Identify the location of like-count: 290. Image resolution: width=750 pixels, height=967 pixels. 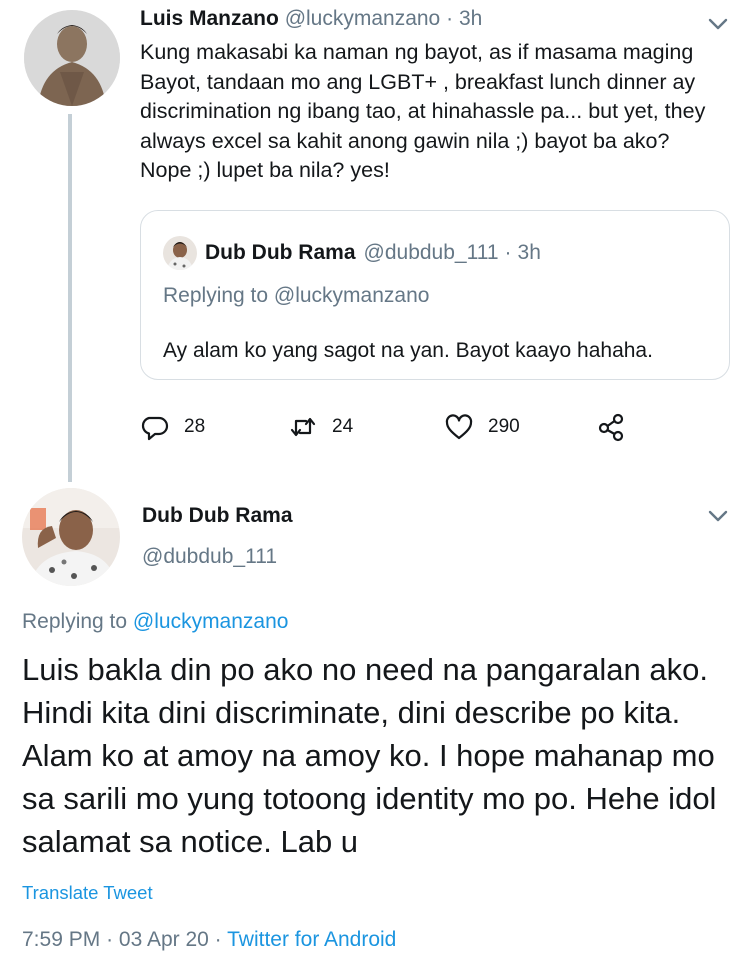
(504, 426).